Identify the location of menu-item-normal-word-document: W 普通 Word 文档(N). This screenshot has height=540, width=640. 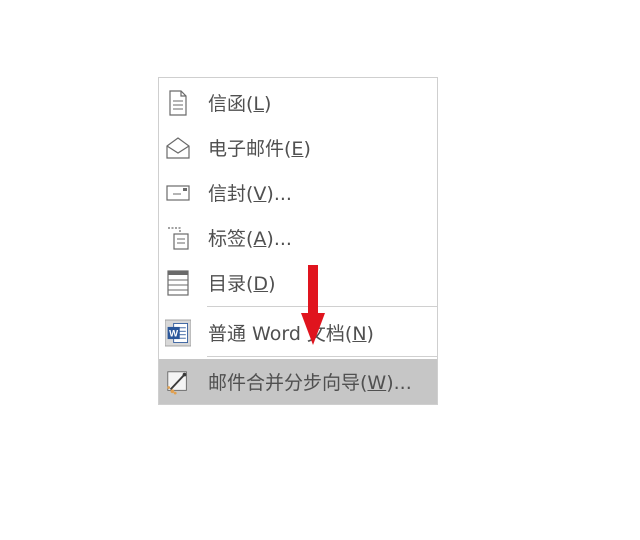
(298, 332).